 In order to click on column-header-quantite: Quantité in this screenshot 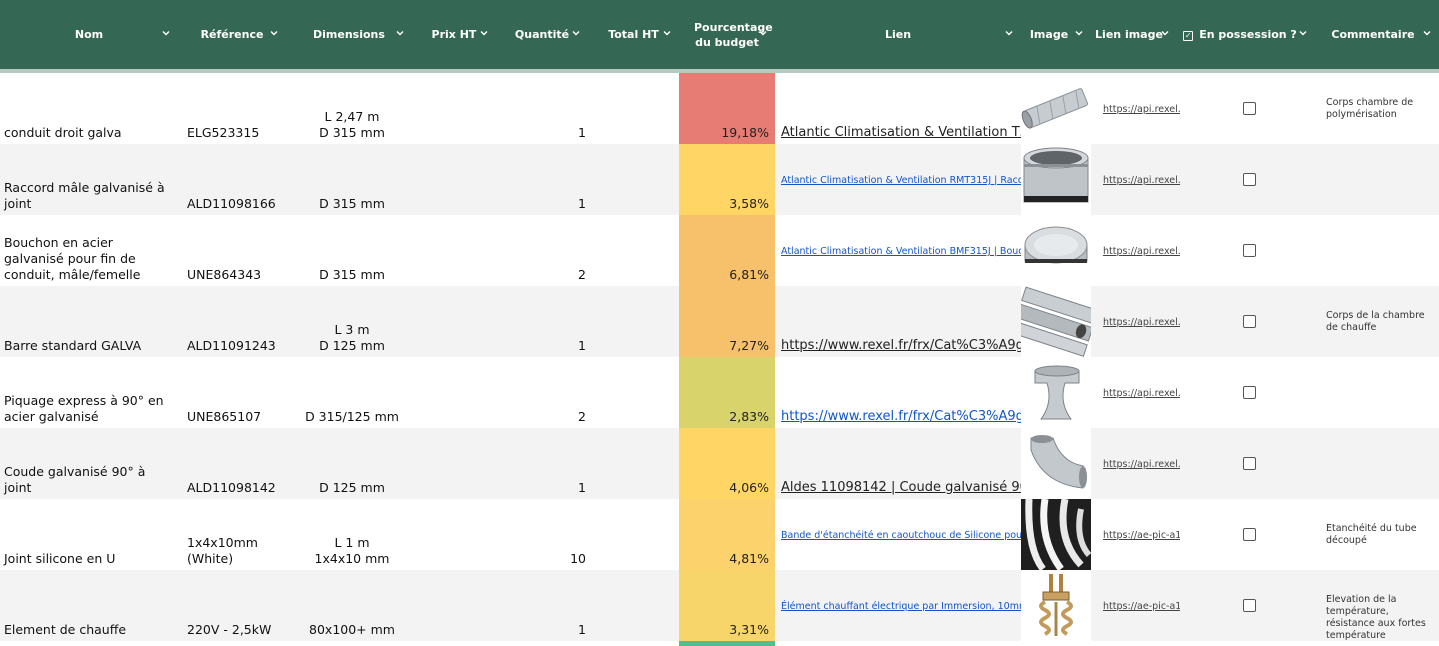, I will do `click(542, 34)`.